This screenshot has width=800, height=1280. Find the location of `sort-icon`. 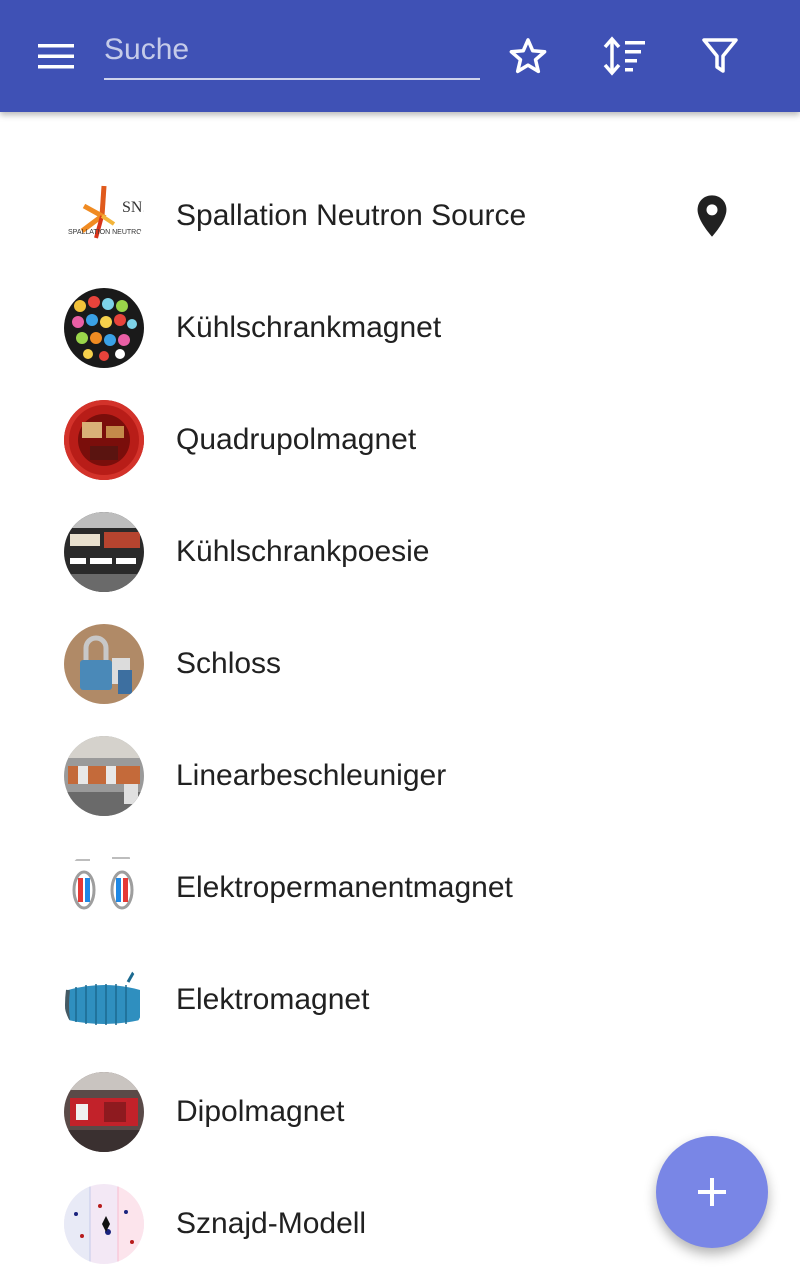

sort-icon is located at coordinates (624, 56).